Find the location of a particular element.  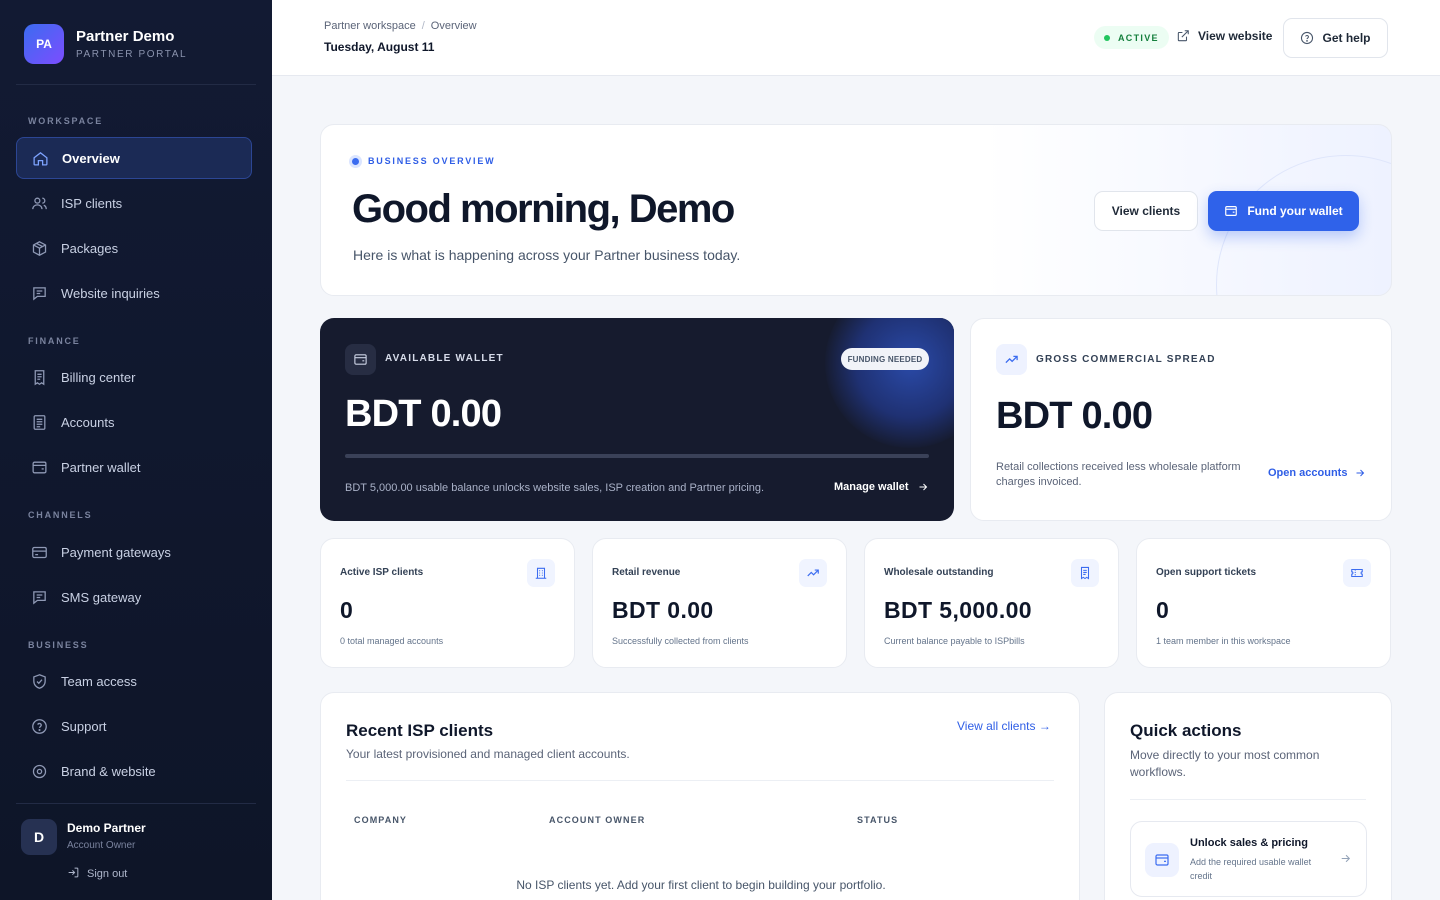

users-icon is located at coordinates (39, 203).